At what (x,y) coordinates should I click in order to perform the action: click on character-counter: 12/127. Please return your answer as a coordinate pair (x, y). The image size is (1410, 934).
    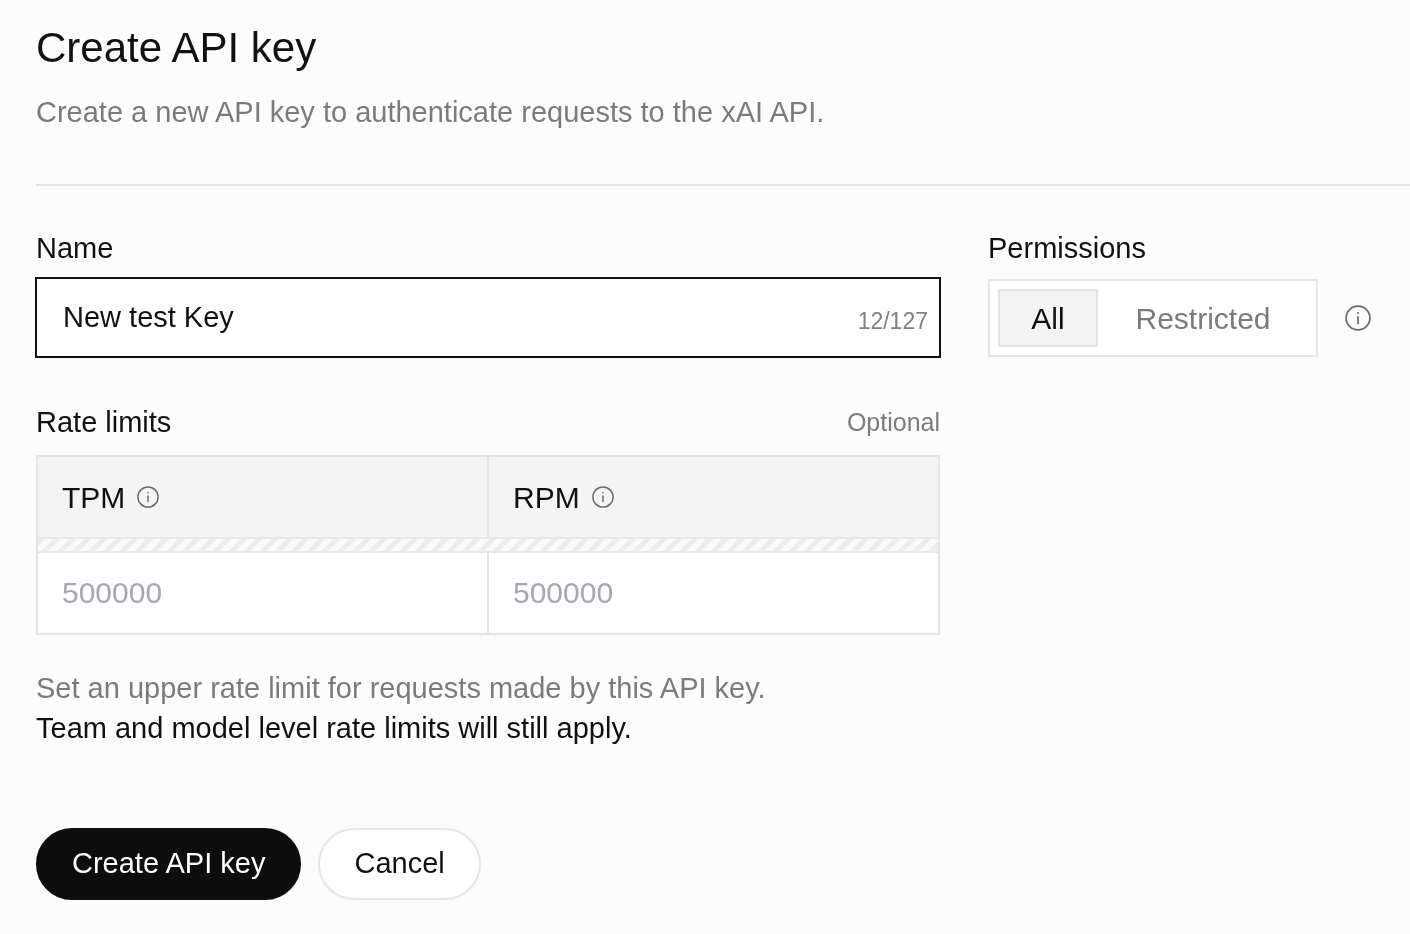
    Looking at the image, I should click on (892, 321).